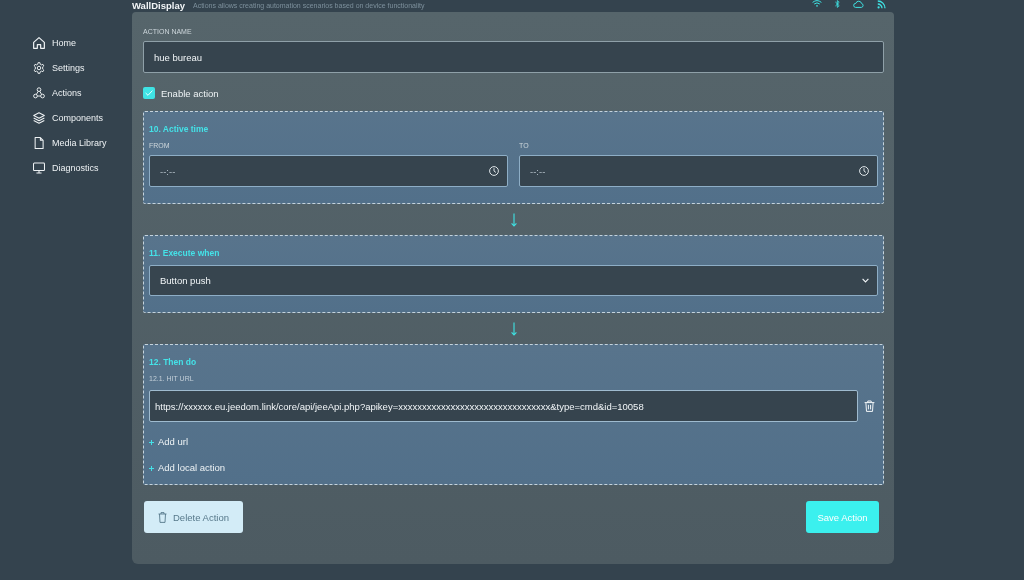 The width and height of the screenshot is (1024, 580). Describe the element at coordinates (193, 517) in the screenshot. I see `delete-button: Delete Action` at that location.